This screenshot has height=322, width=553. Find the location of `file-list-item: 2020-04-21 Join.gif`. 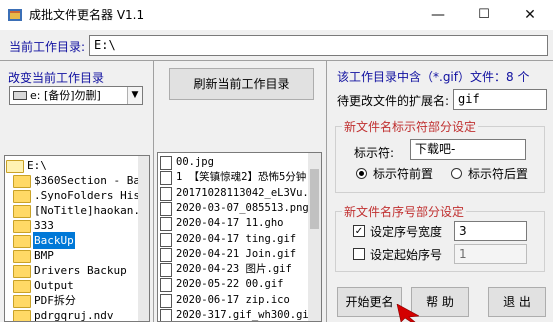

file-list-item: 2020-04-21 Join.gif is located at coordinates (233, 254).